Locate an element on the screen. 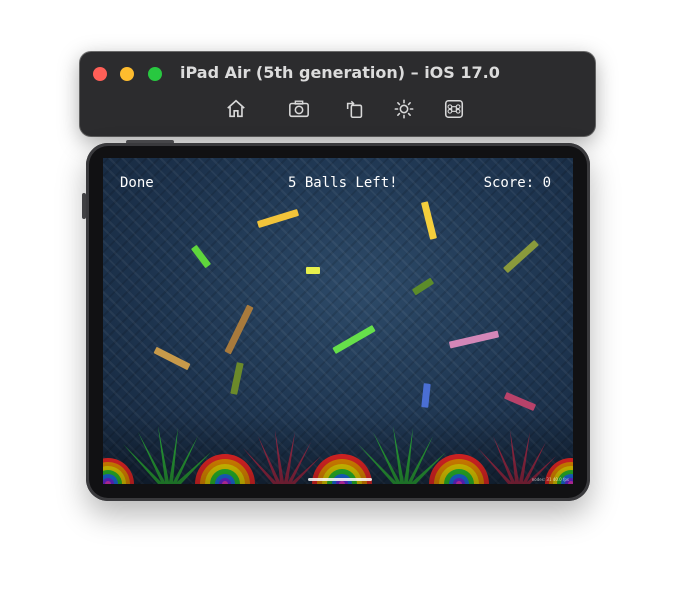 This screenshot has height=614, width=675. close-window-button is located at coordinates (100, 74).